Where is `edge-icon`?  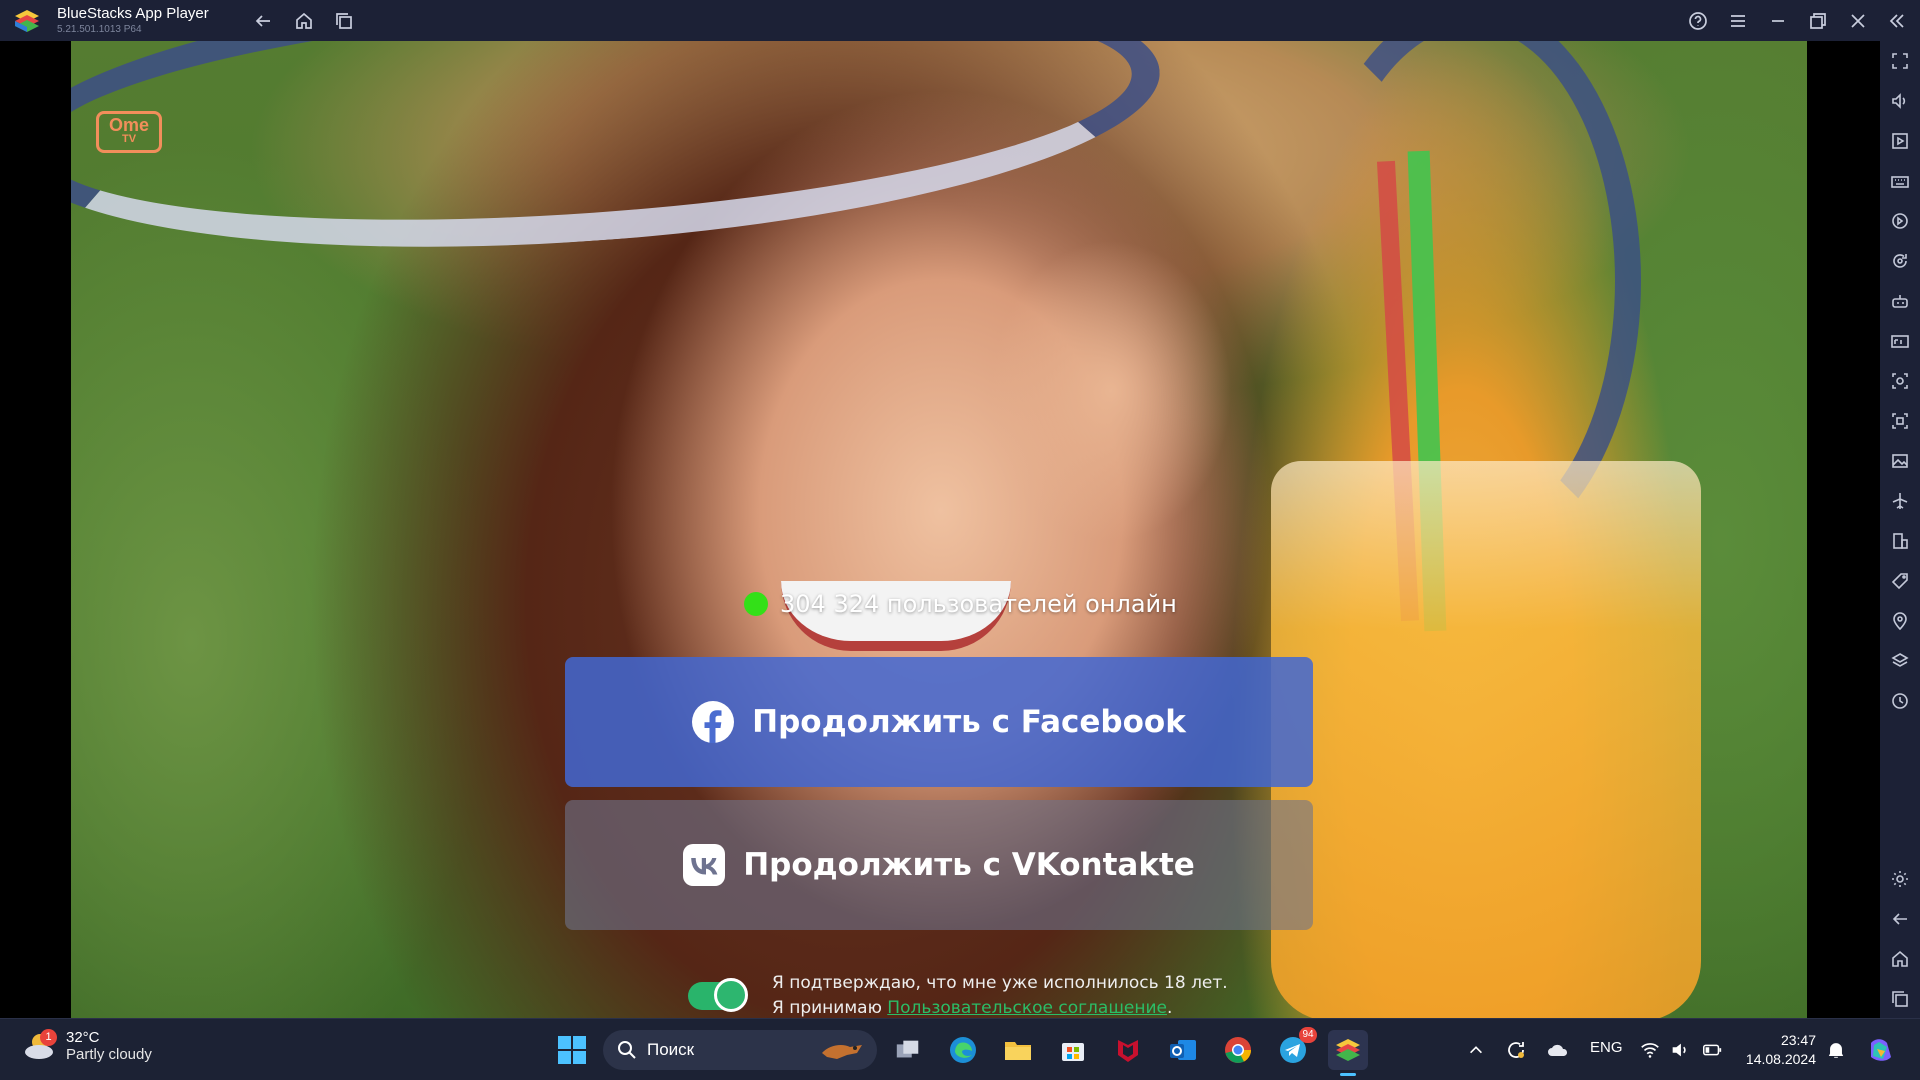
edge-icon is located at coordinates (963, 1050).